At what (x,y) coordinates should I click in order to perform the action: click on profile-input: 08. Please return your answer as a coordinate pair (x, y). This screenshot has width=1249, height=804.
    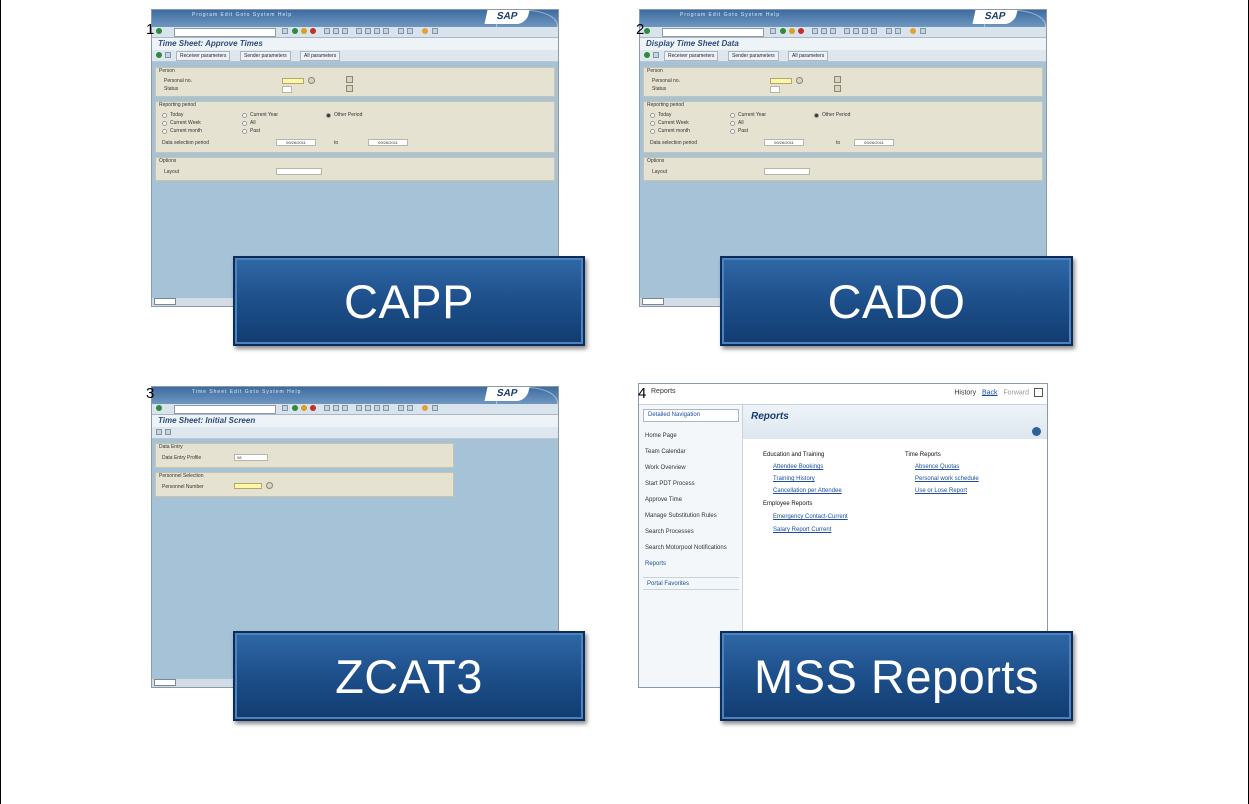
    Looking at the image, I should click on (251, 457).